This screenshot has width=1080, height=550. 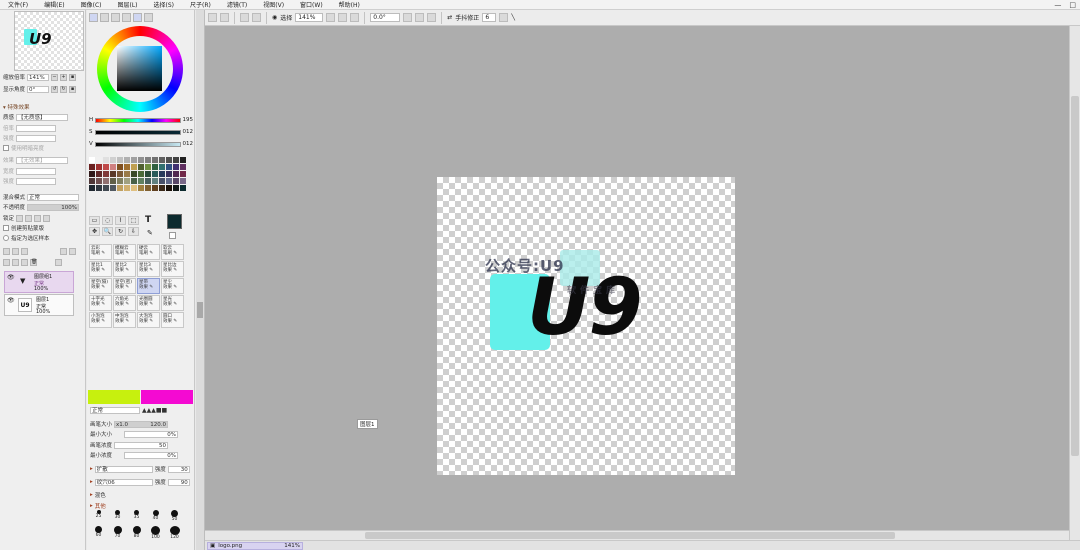 I want to click on rotation-field: 0°, so click(x=38, y=89).